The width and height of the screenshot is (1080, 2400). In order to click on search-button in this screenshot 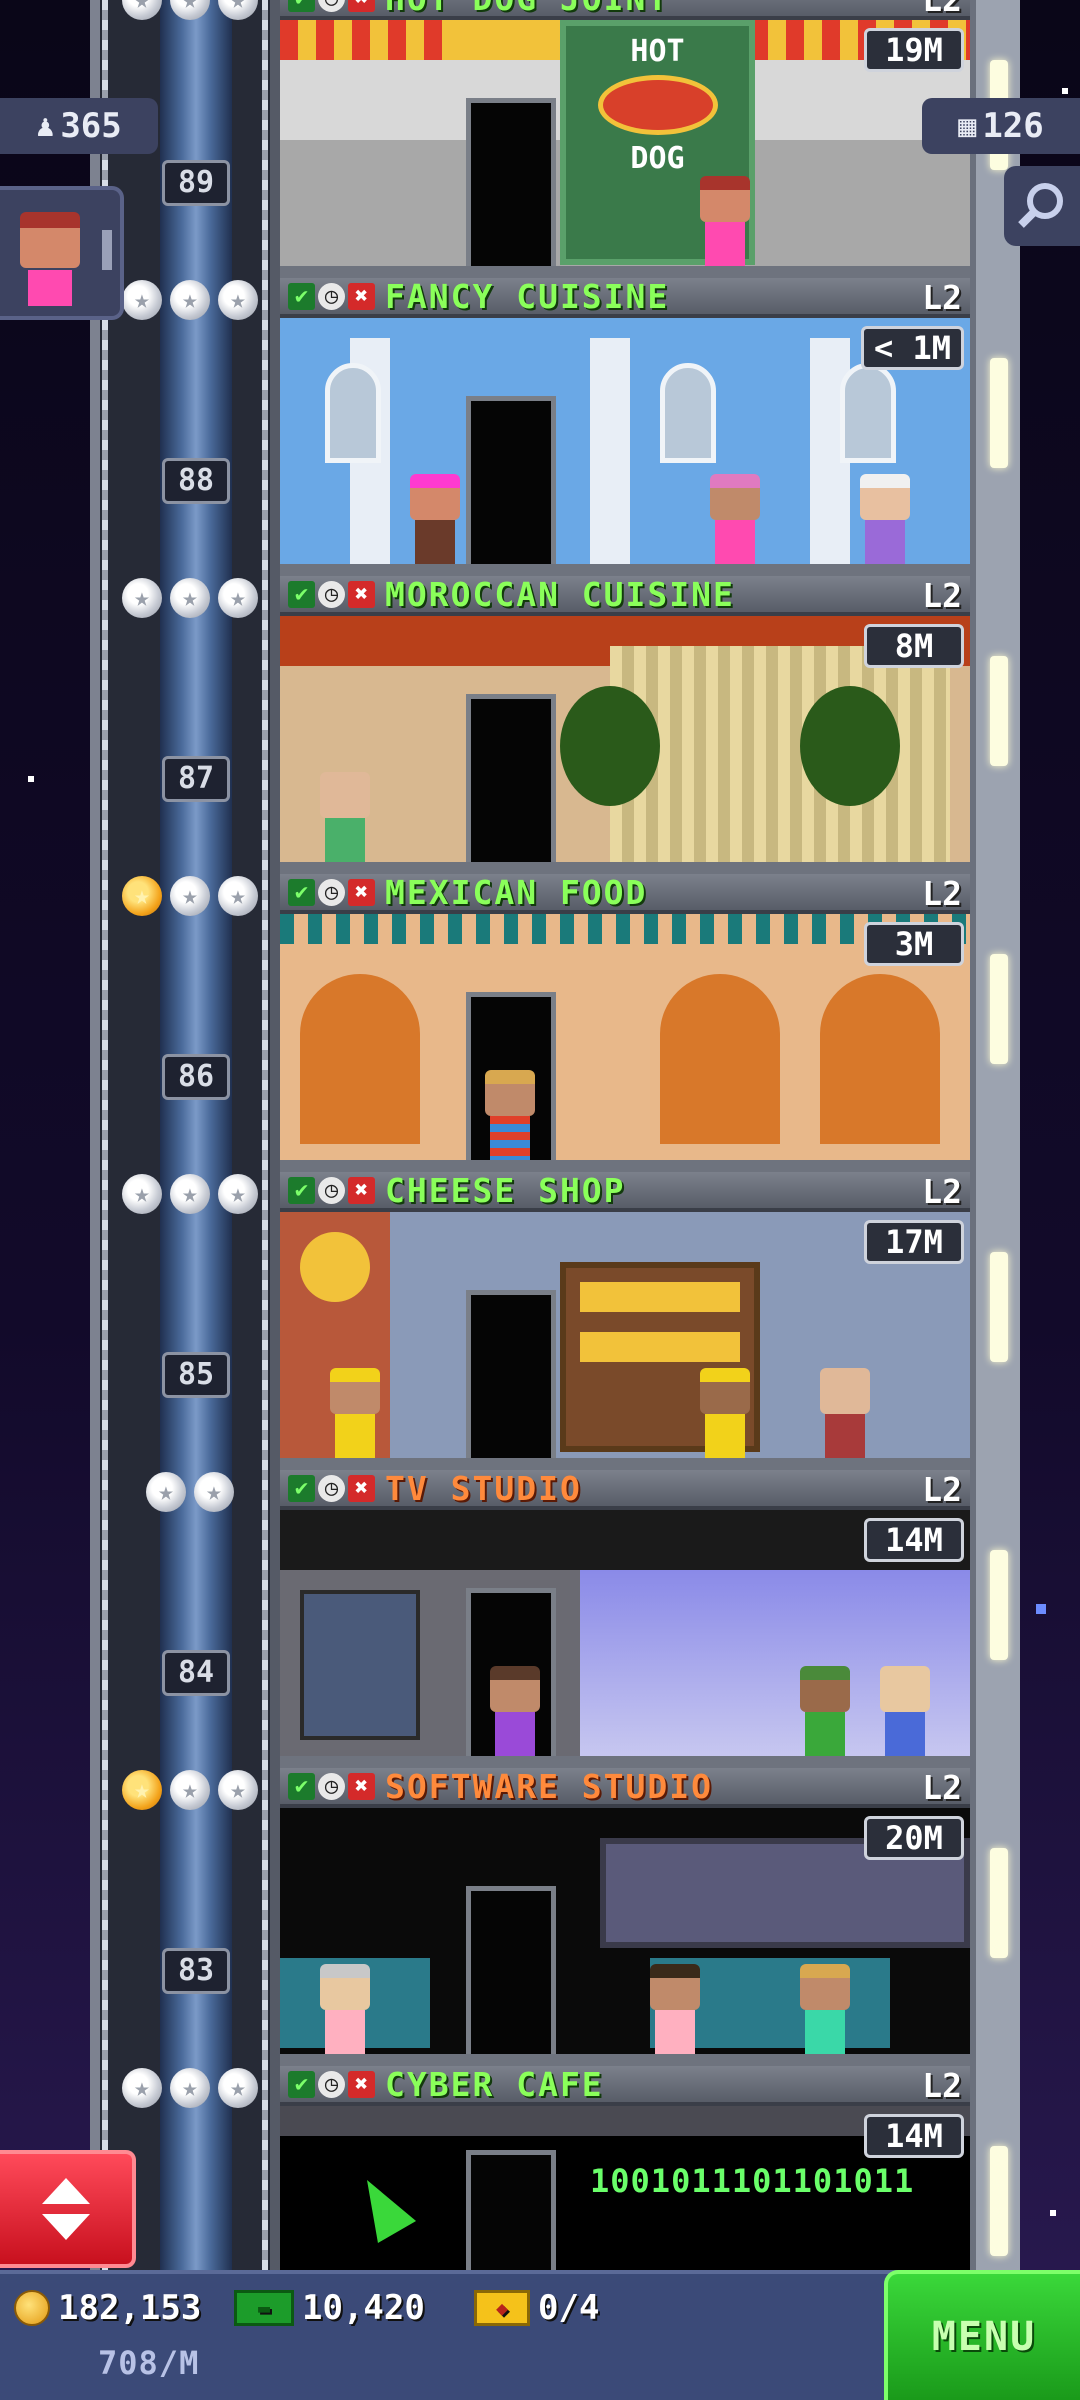, I will do `click(1042, 206)`.